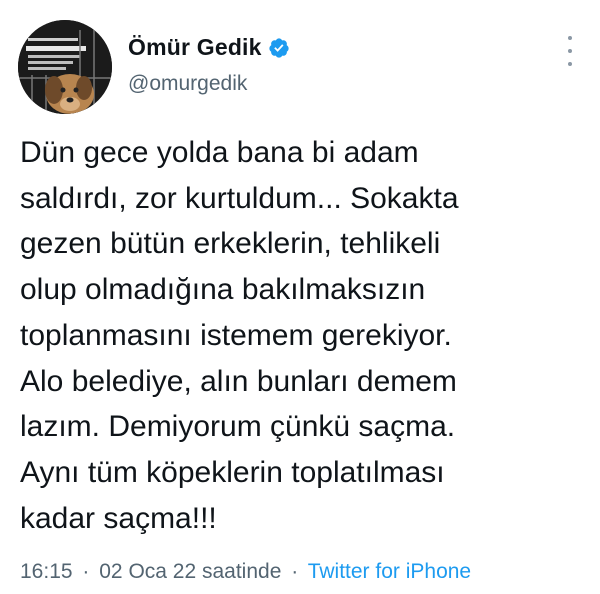  Describe the element at coordinates (118, 518) in the screenshot. I see `tweet-line: kadar saçma!!!` at that location.